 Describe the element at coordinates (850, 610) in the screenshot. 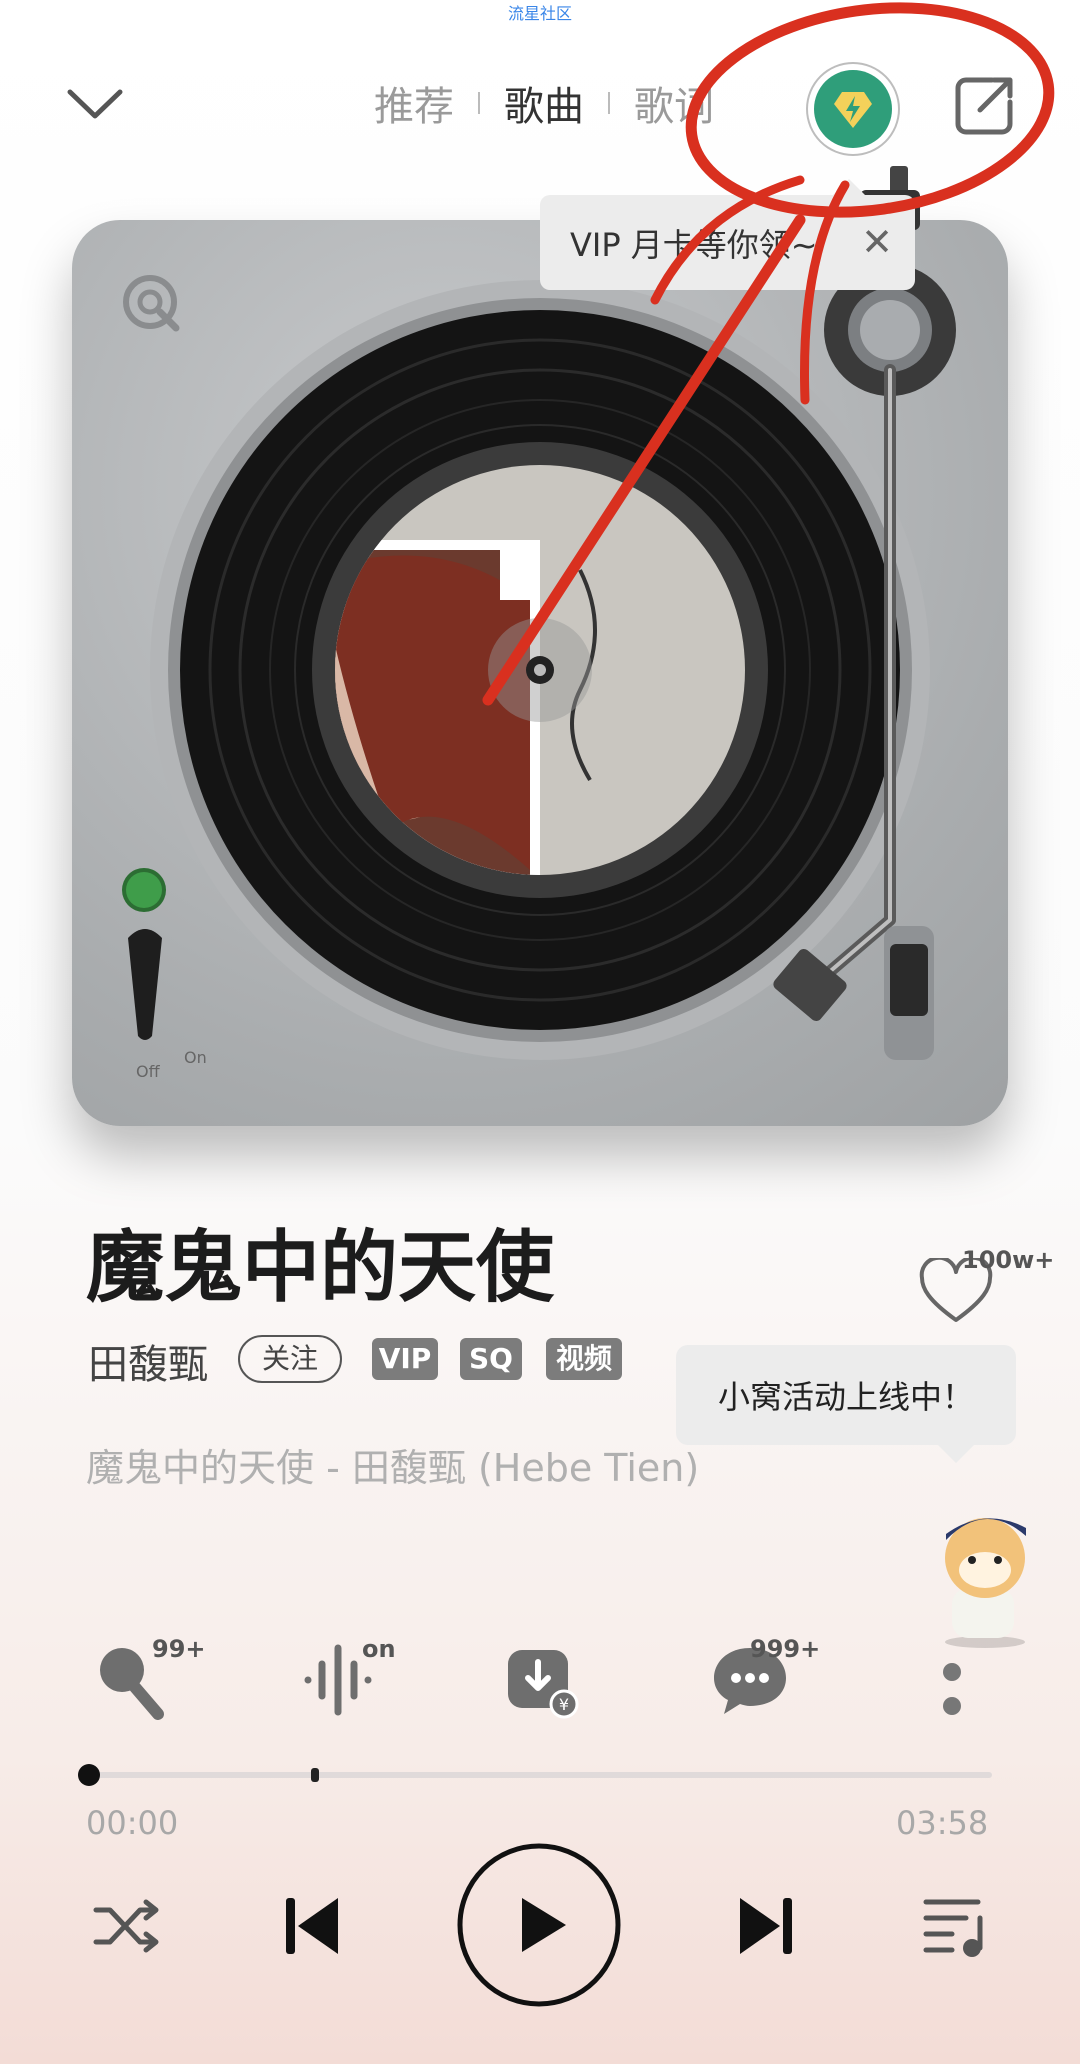

I see `tonearm` at that location.